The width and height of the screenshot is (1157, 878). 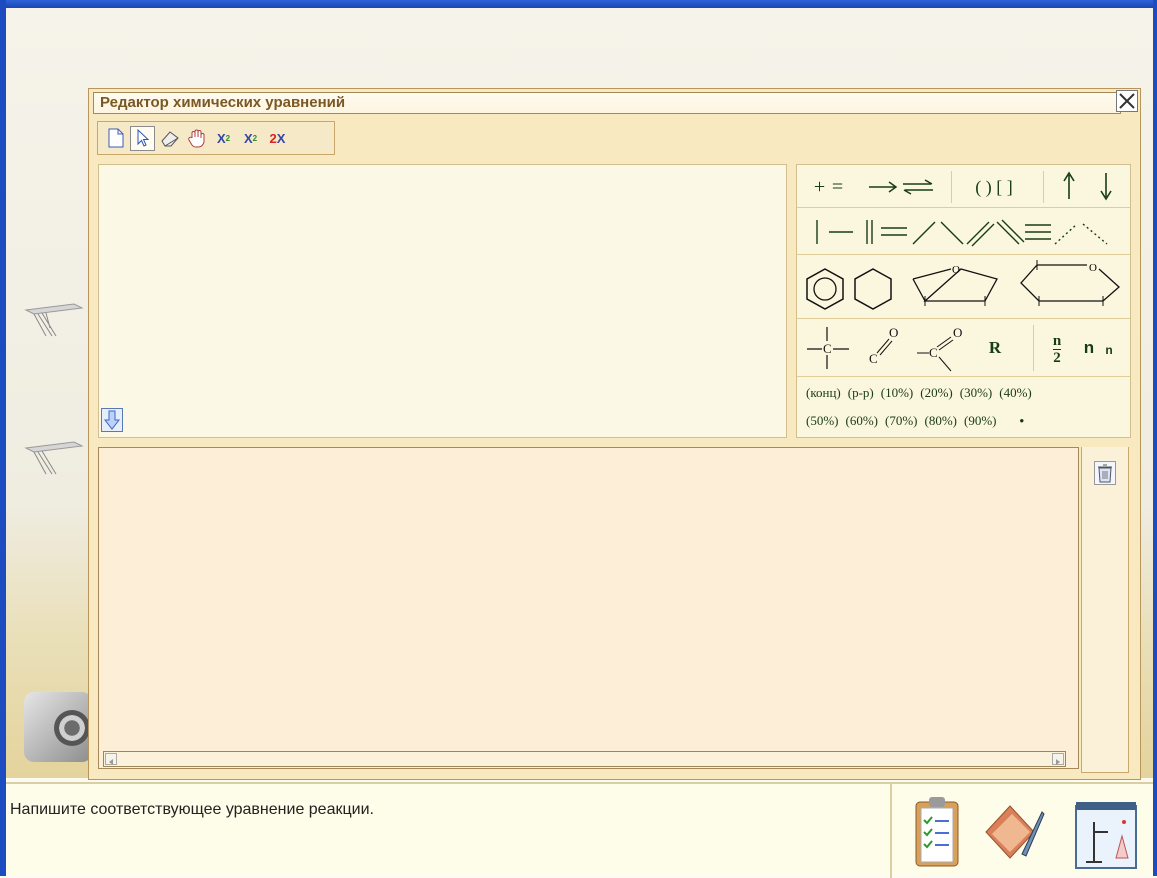 What do you see at coordinates (919, 393) in the screenshot?
I see `palette-row-conditions-1: (конц) (р-р) (10%) (20%) (30%) (40%)` at bounding box center [919, 393].